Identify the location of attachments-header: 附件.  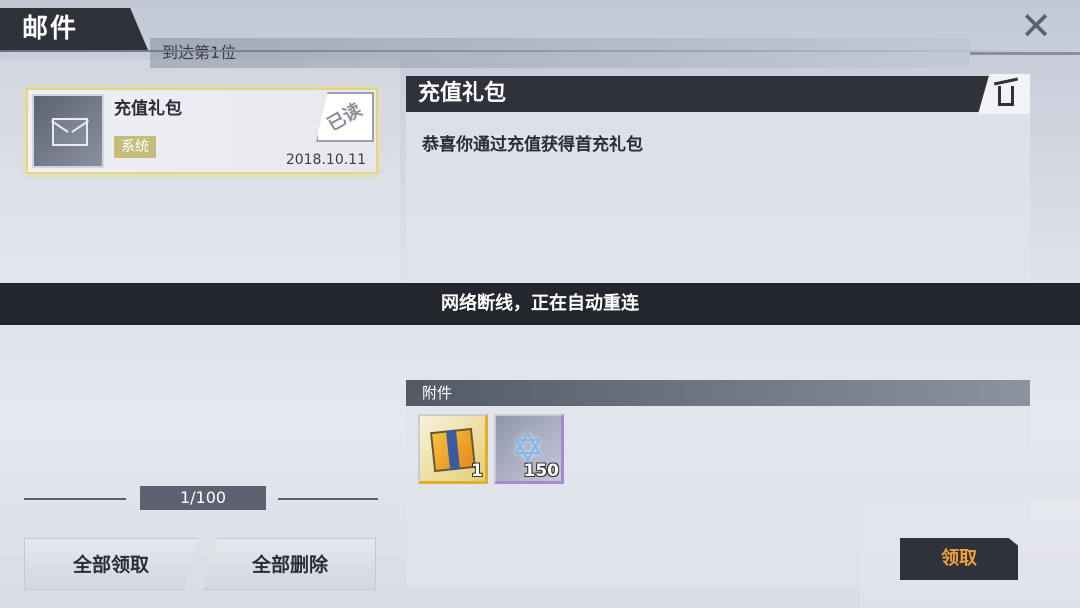
(718, 393).